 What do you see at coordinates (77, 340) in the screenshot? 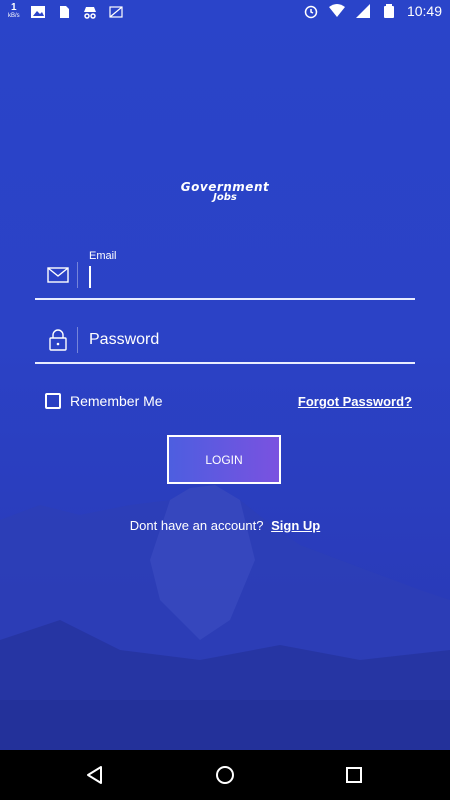
I see `password-field-divider` at bounding box center [77, 340].